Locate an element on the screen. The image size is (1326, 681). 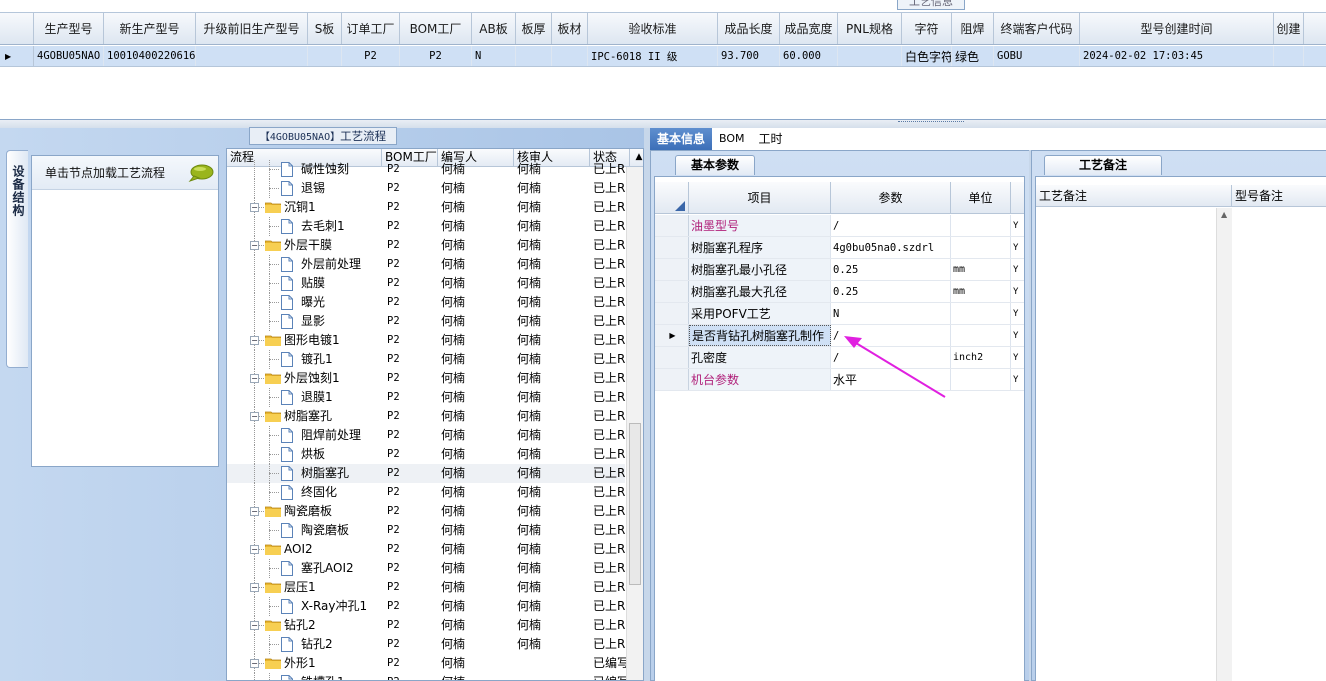
param-row: 树脂塞孔最小孔径 0.25 mm Y is located at coordinates (839, 270).